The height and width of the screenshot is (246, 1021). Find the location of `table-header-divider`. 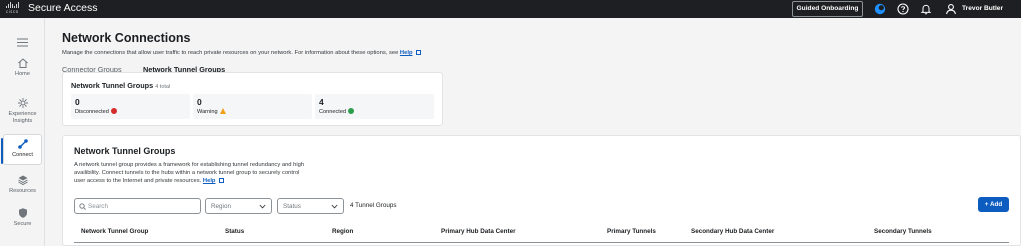

table-header-divider is located at coordinates (541, 242).